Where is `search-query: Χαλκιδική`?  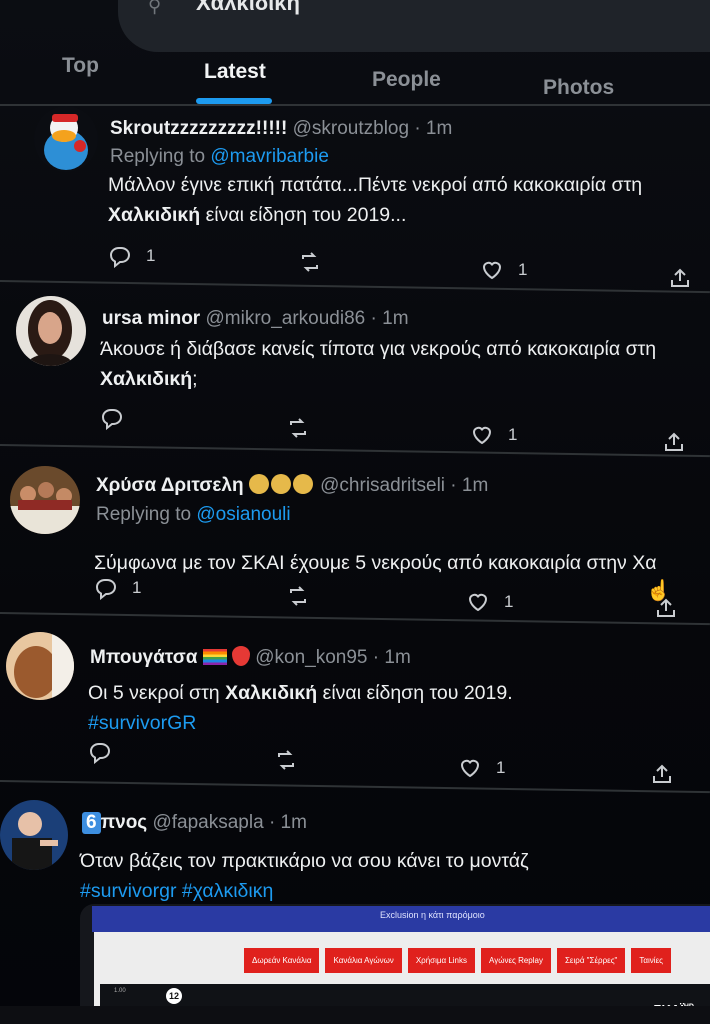 search-query: Χαλκιδική is located at coordinates (248, 7).